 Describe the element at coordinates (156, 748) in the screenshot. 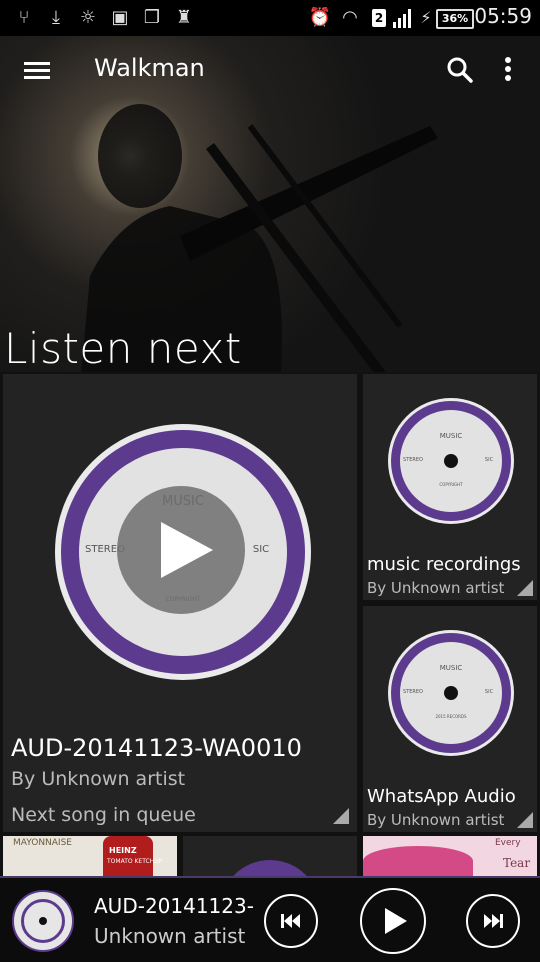

I see `card-title: AUD-20141123-WA0010` at that location.